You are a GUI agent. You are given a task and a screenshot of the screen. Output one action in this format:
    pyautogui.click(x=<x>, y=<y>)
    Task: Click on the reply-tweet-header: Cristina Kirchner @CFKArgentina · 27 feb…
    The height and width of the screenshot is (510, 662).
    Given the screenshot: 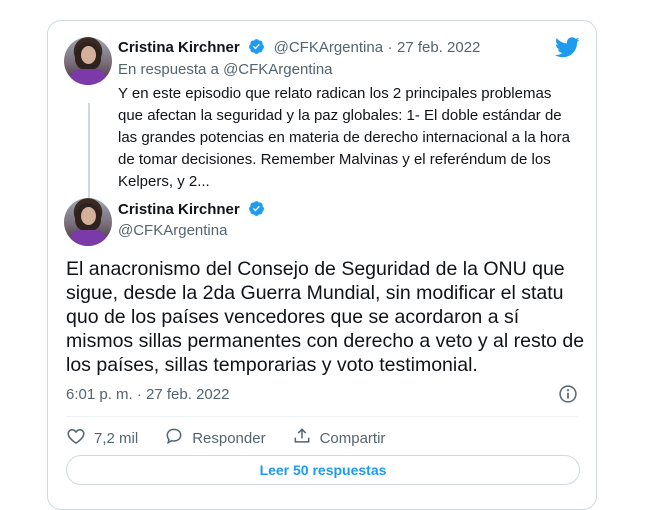 What is the action you would take?
    pyautogui.click(x=299, y=49)
    